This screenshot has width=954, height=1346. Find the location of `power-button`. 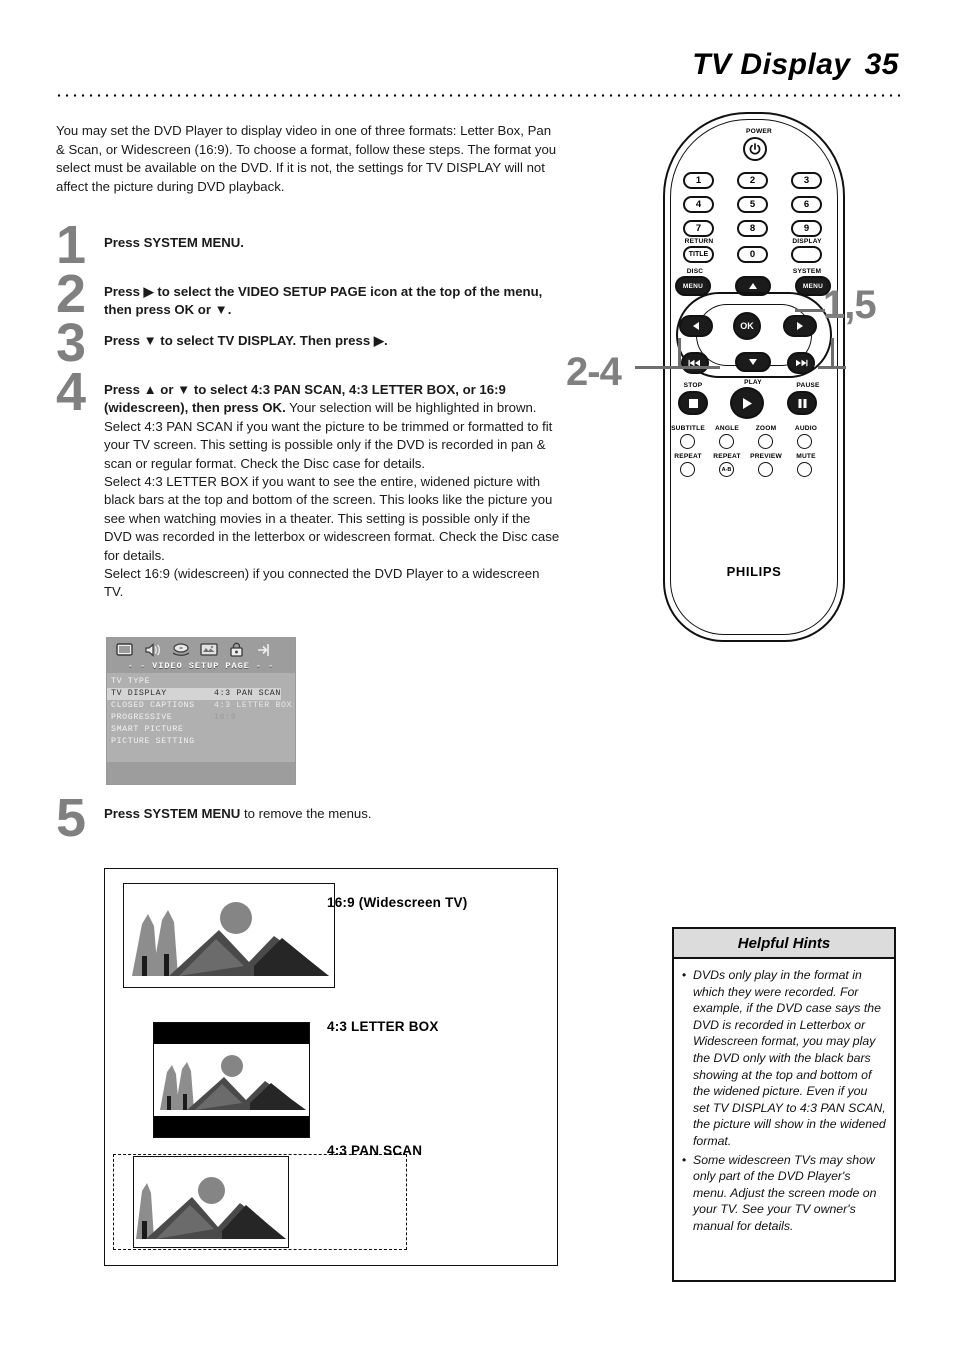

power-button is located at coordinates (755, 149).